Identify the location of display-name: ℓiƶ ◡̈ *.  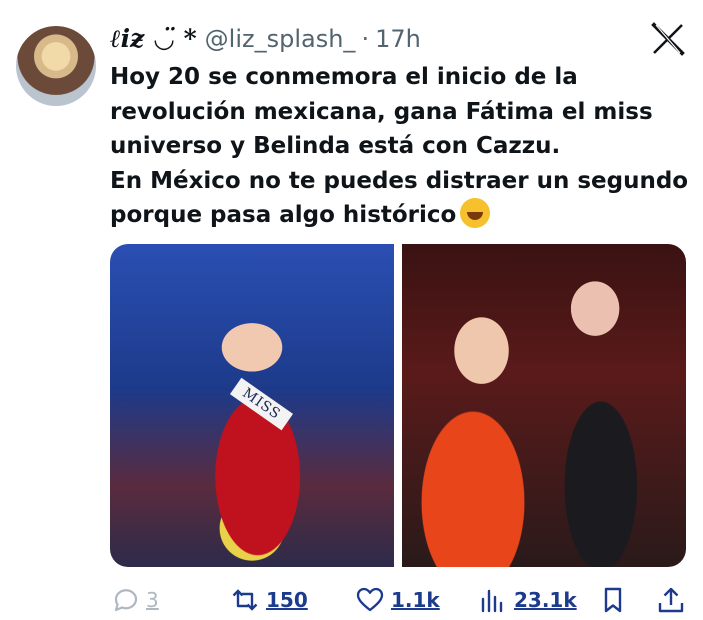
(153, 39).